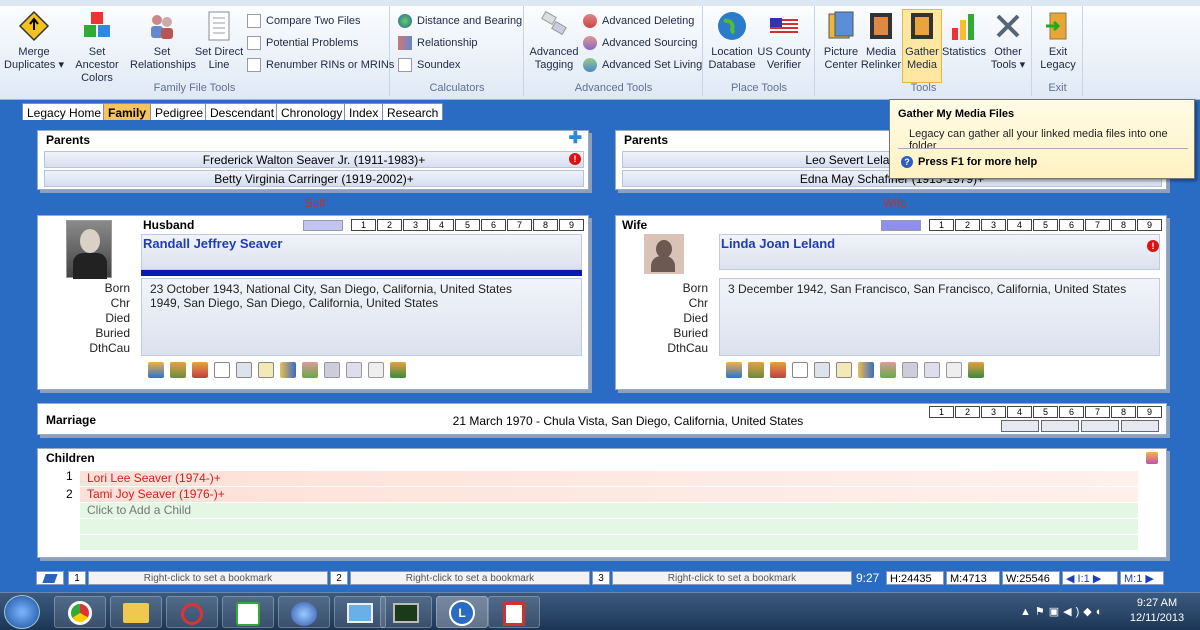 This screenshot has height=630, width=1200. Describe the element at coordinates (441, 225) in the screenshot. I see `husband-num-4: 4` at that location.